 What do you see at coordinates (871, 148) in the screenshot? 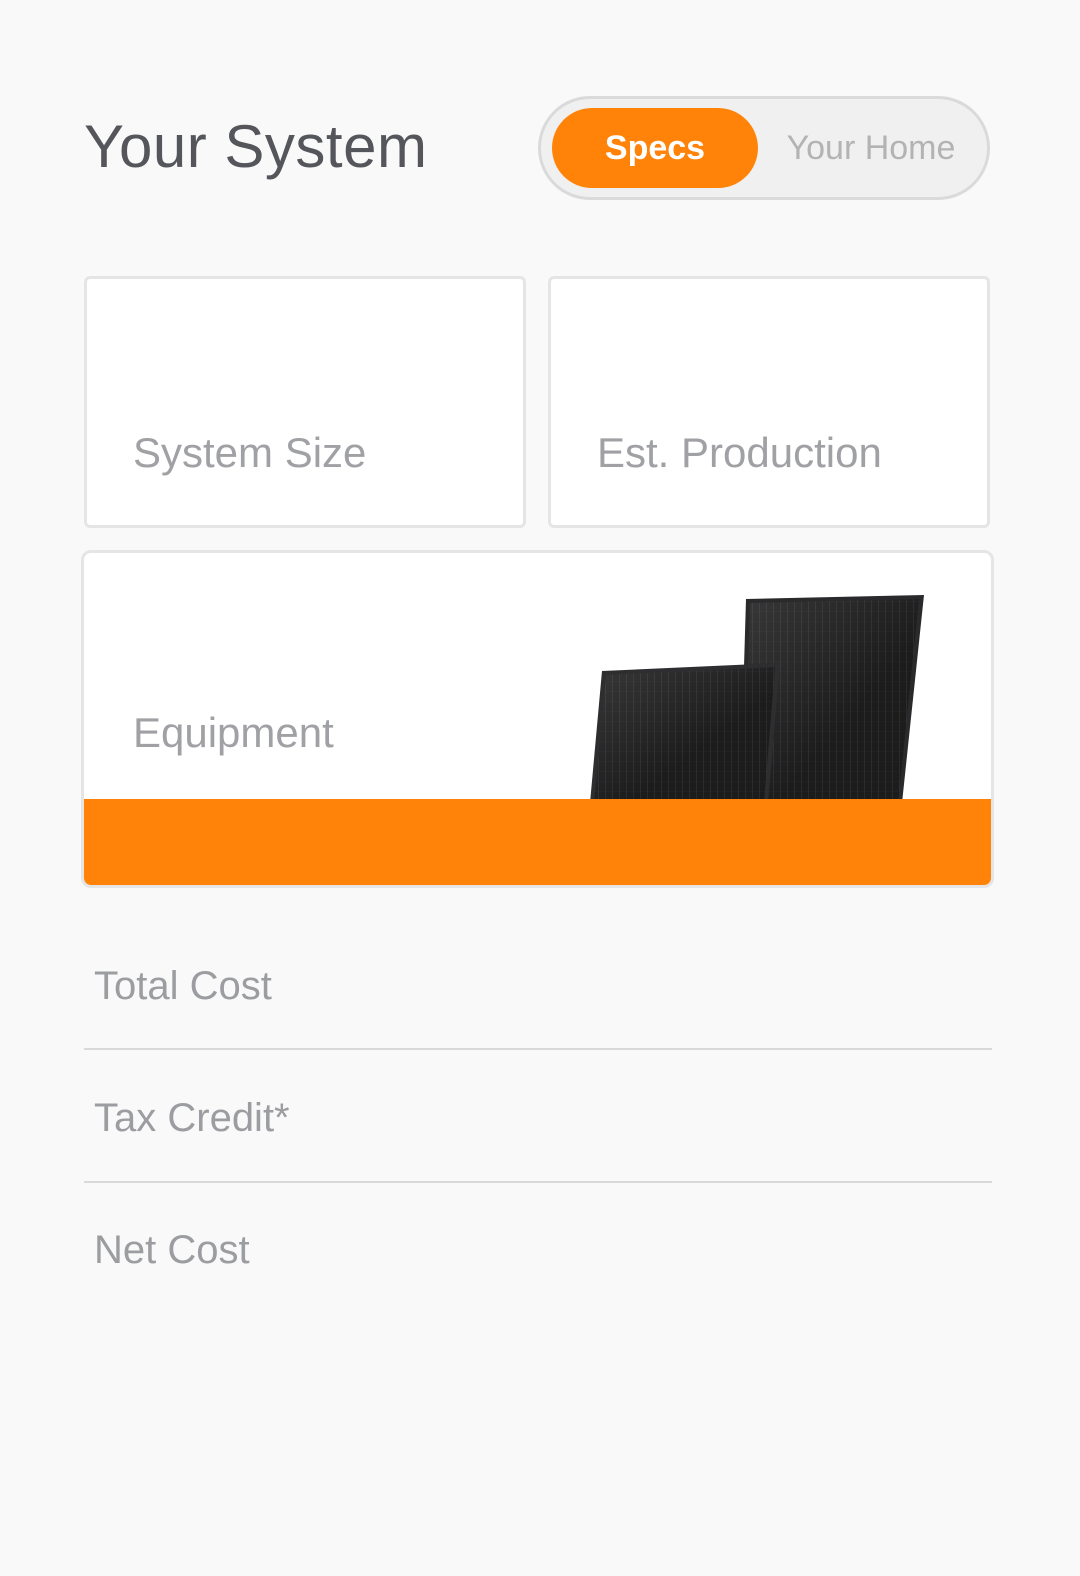
I see `toggle-your-home: Your Home` at bounding box center [871, 148].